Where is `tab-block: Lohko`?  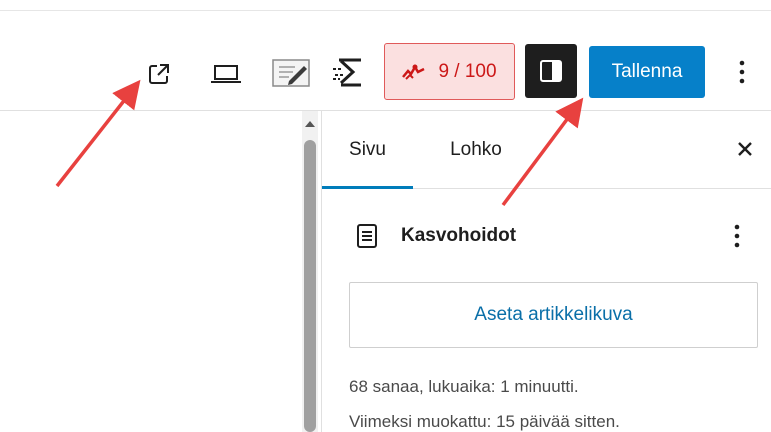 tab-block: Lohko is located at coordinates (476, 149).